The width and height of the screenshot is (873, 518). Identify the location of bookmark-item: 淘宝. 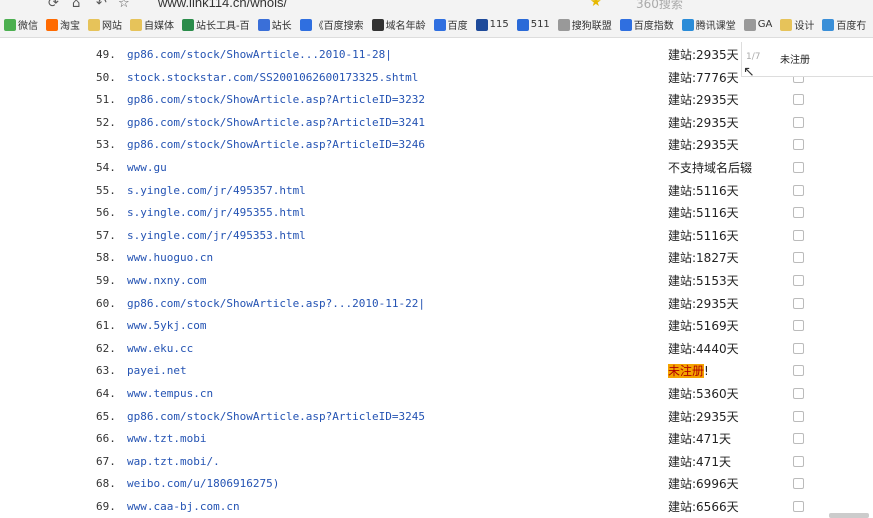
(63, 24).